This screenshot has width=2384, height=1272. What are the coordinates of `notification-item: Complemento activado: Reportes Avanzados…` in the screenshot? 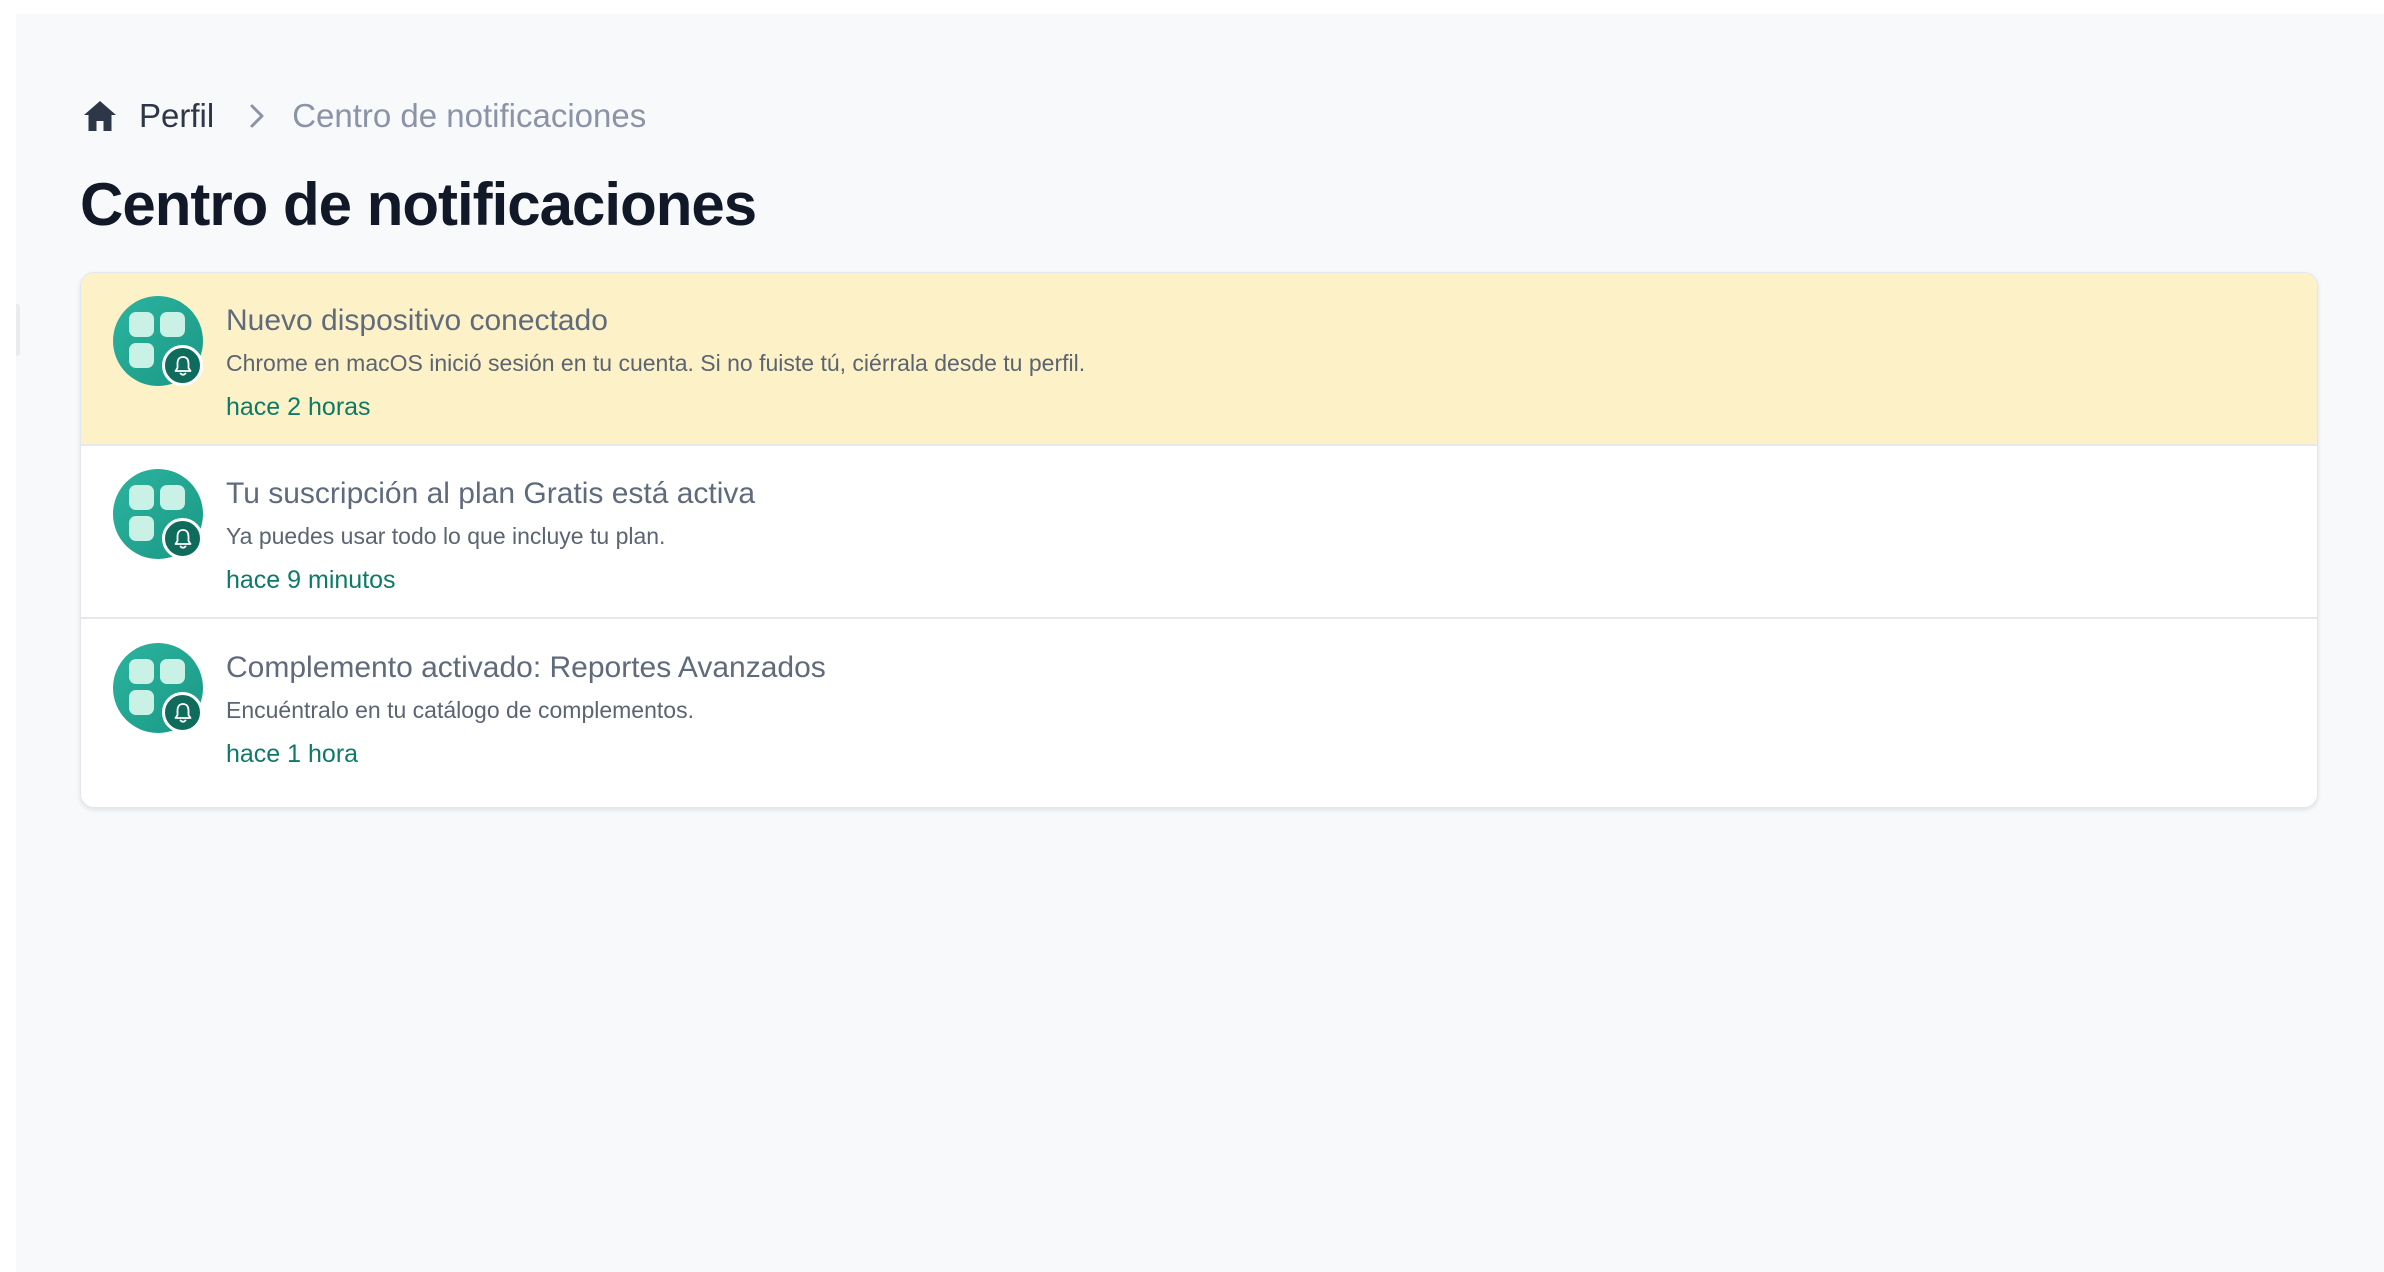 It's located at (1199, 706).